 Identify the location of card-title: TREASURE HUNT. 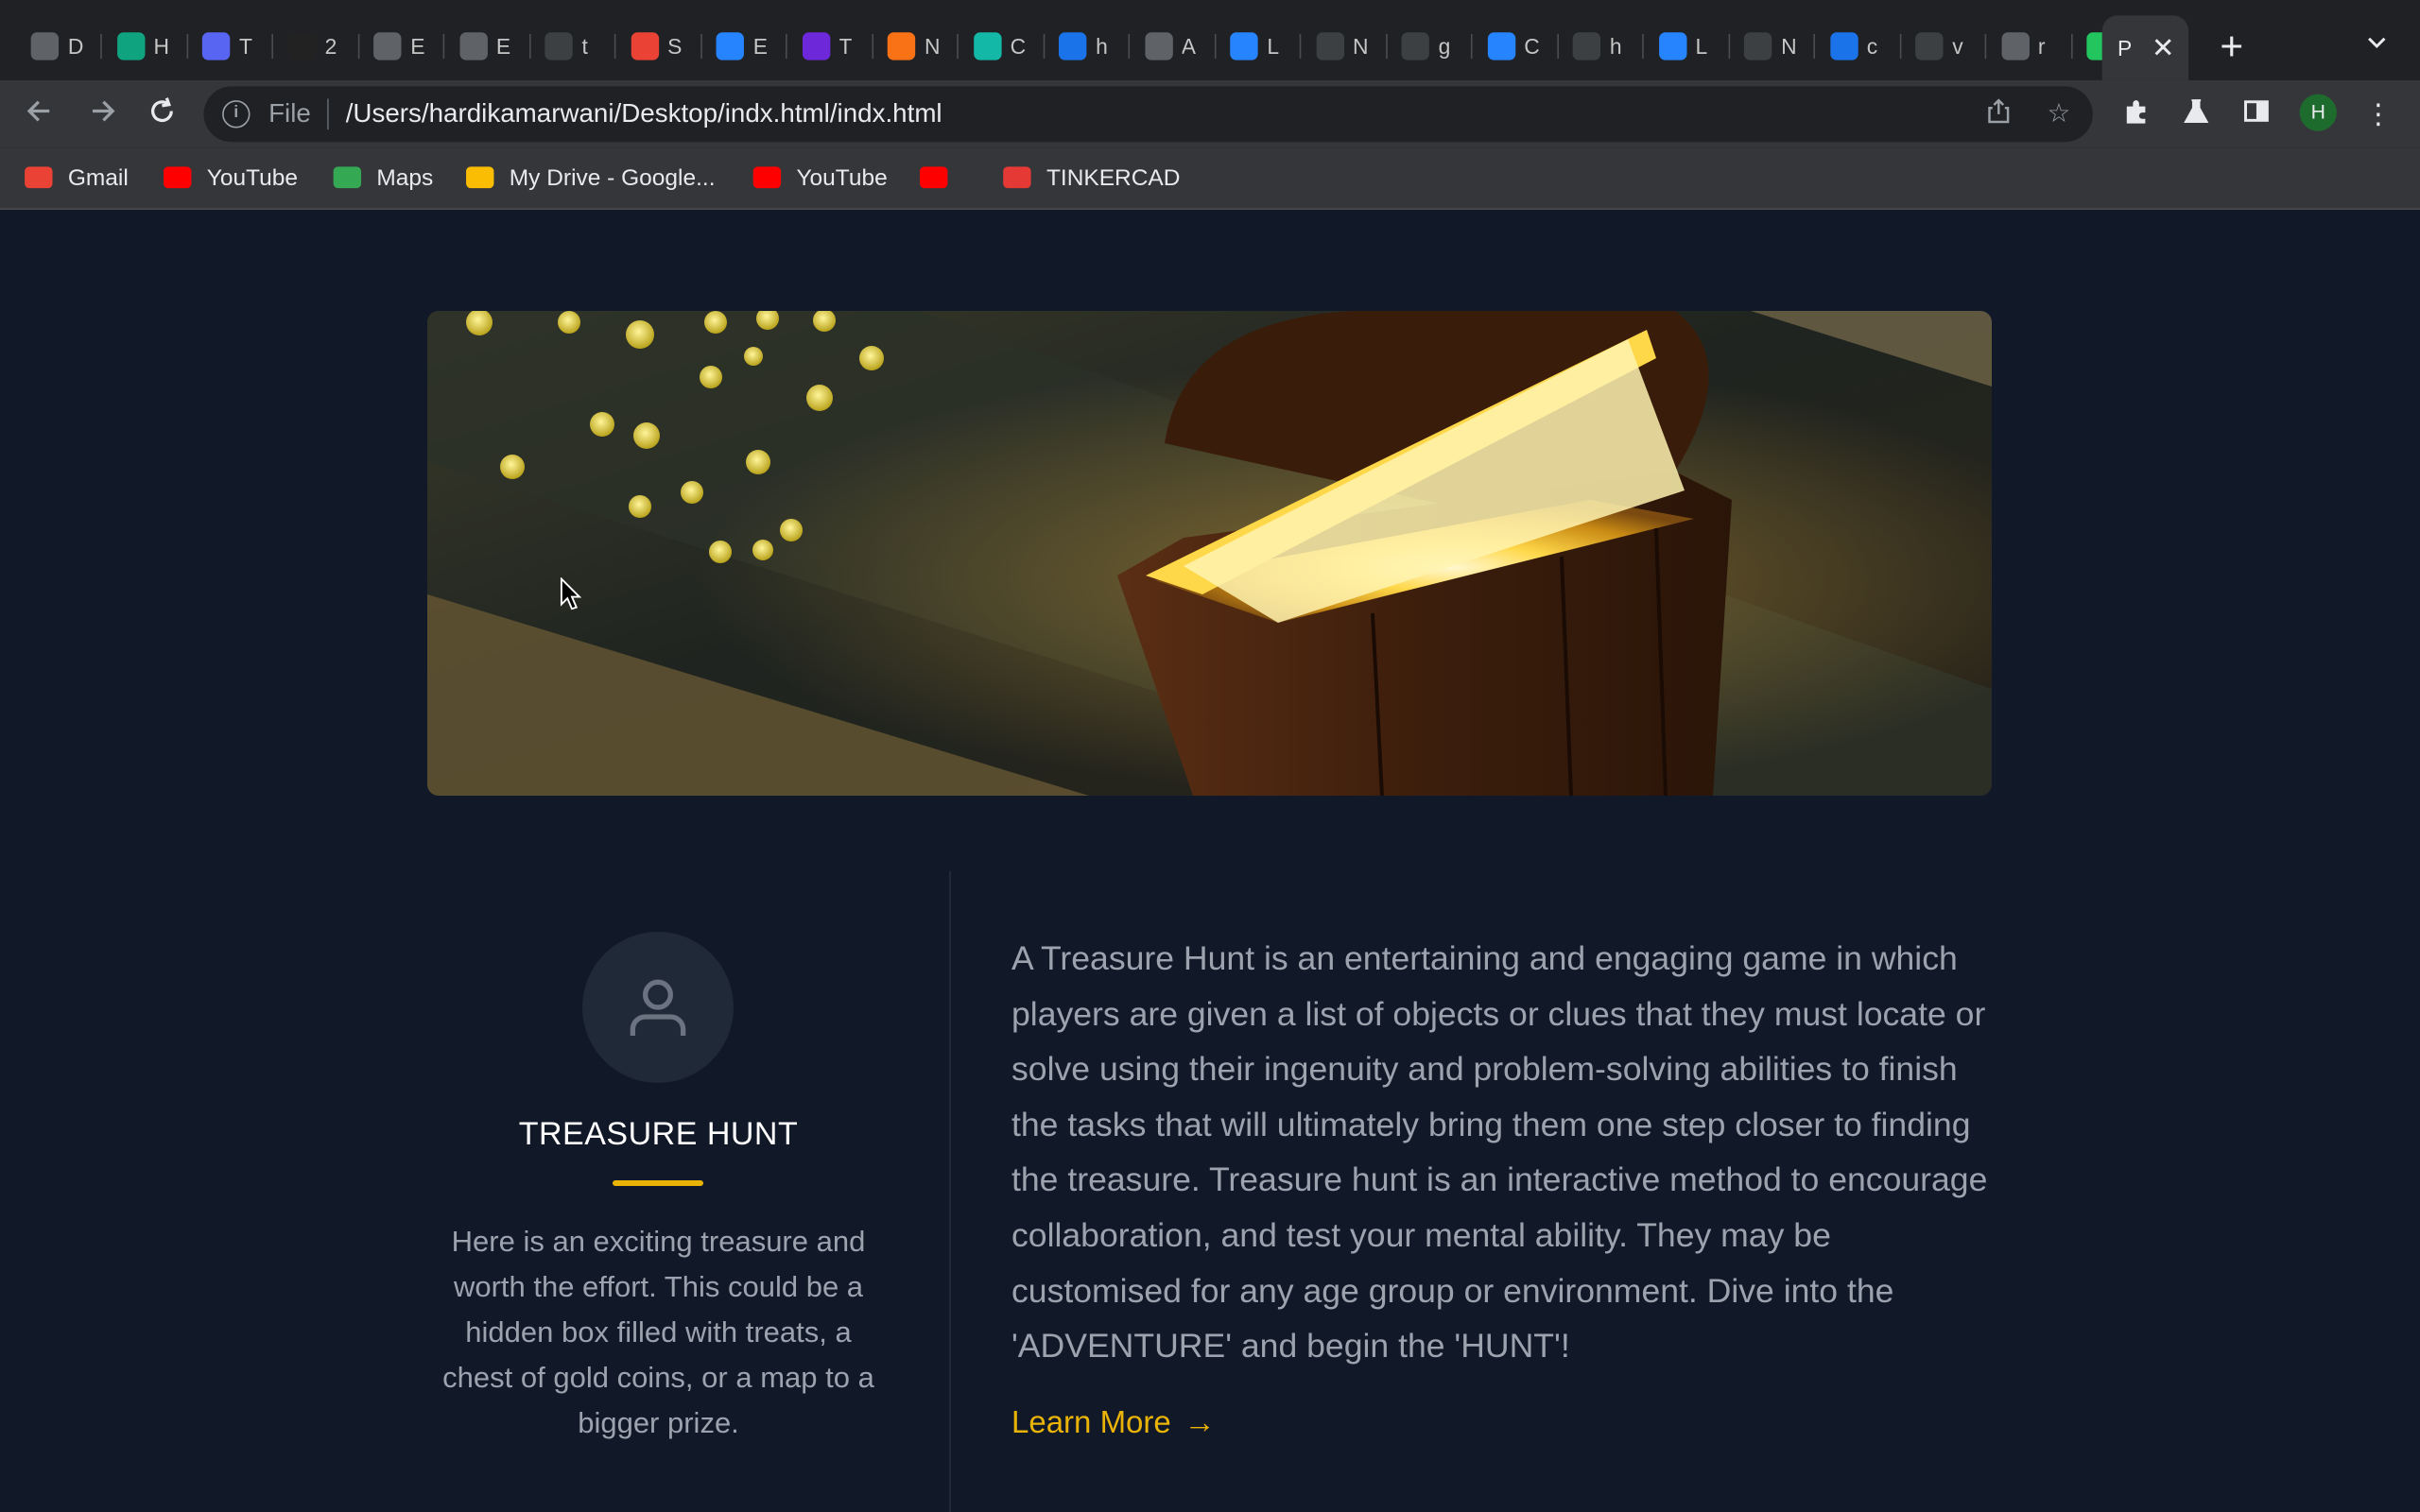
(658, 1134).